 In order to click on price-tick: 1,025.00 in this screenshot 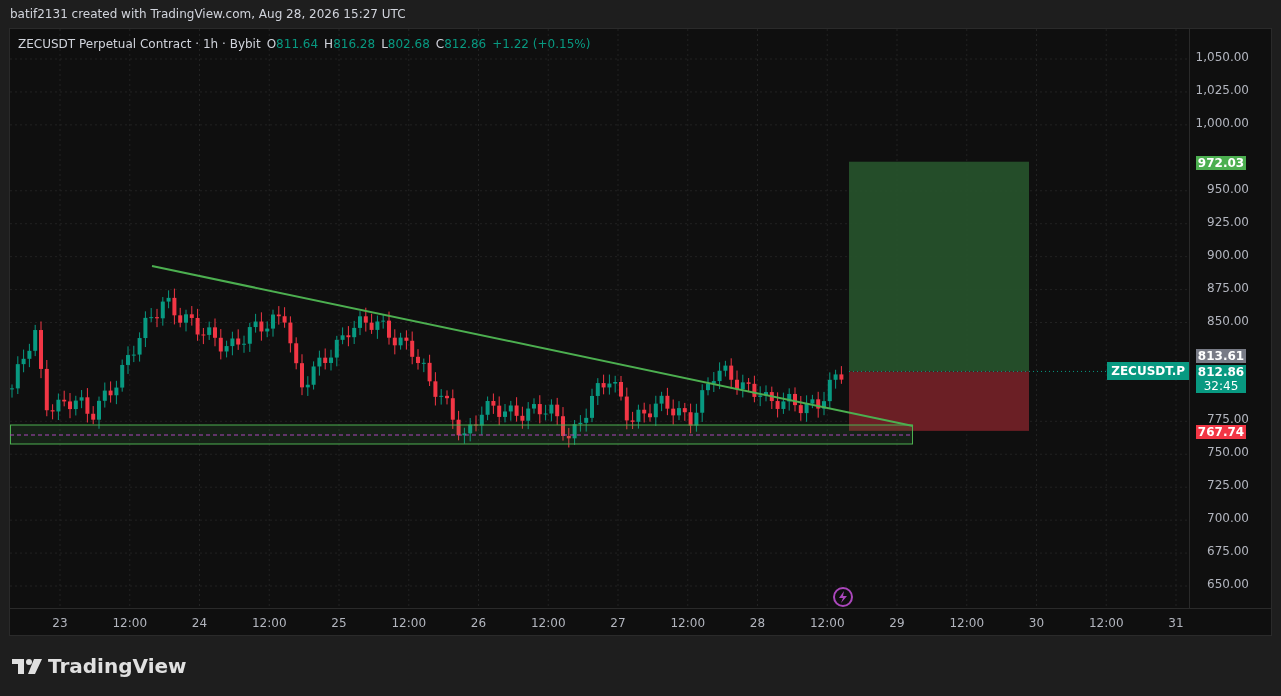, I will do `click(1222, 89)`.